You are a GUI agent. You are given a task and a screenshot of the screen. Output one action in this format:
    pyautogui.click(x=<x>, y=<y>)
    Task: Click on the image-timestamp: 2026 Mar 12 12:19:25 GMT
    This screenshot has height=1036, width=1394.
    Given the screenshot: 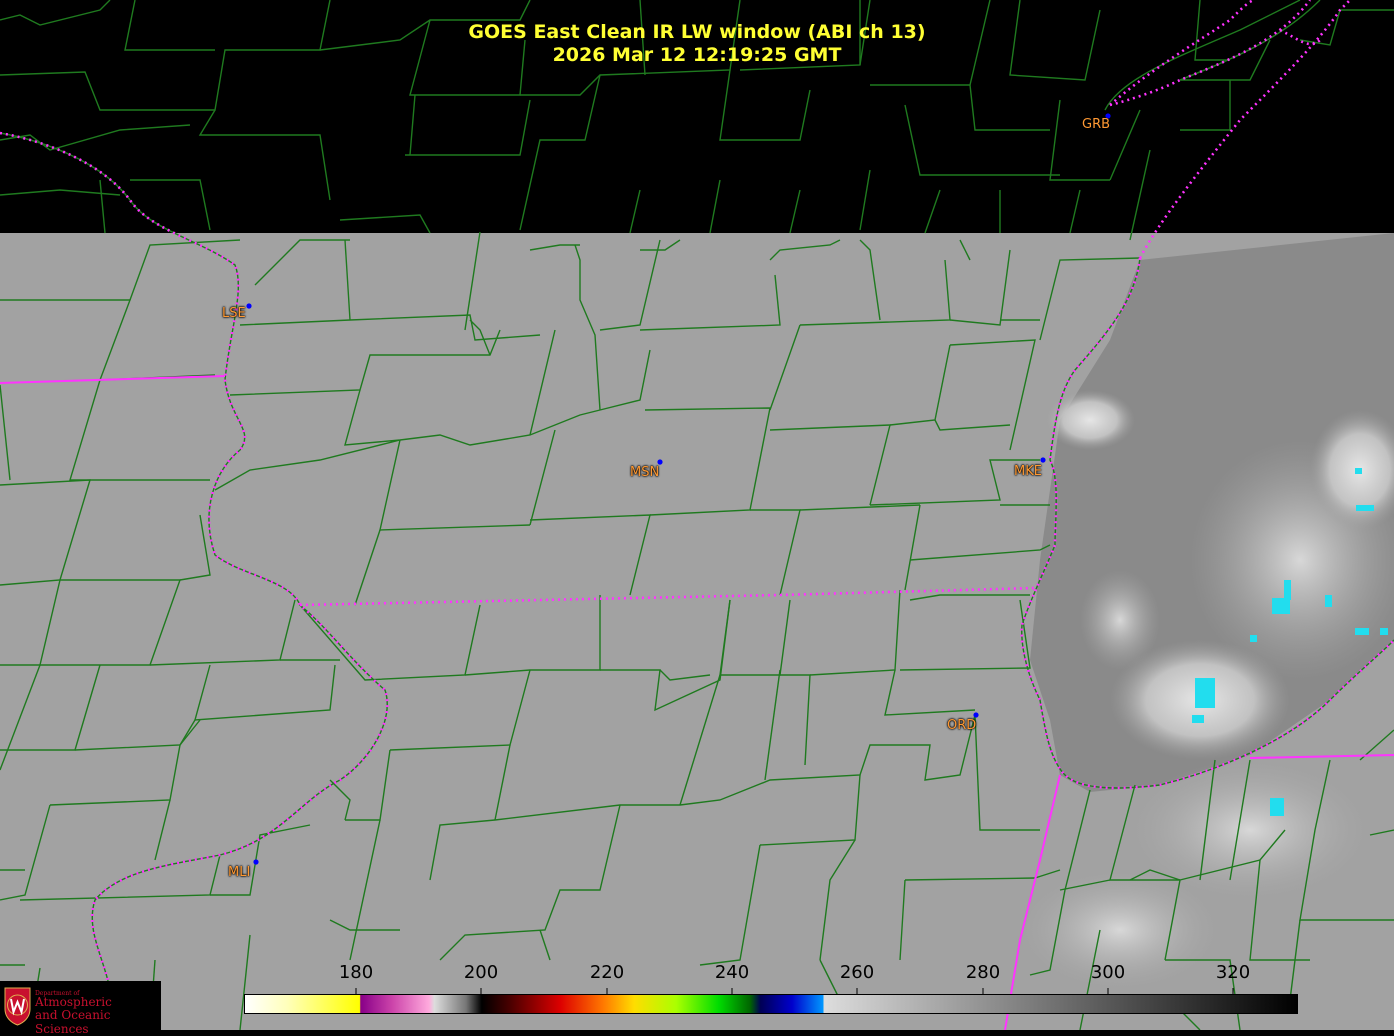 What is the action you would take?
    pyautogui.click(x=697, y=55)
    